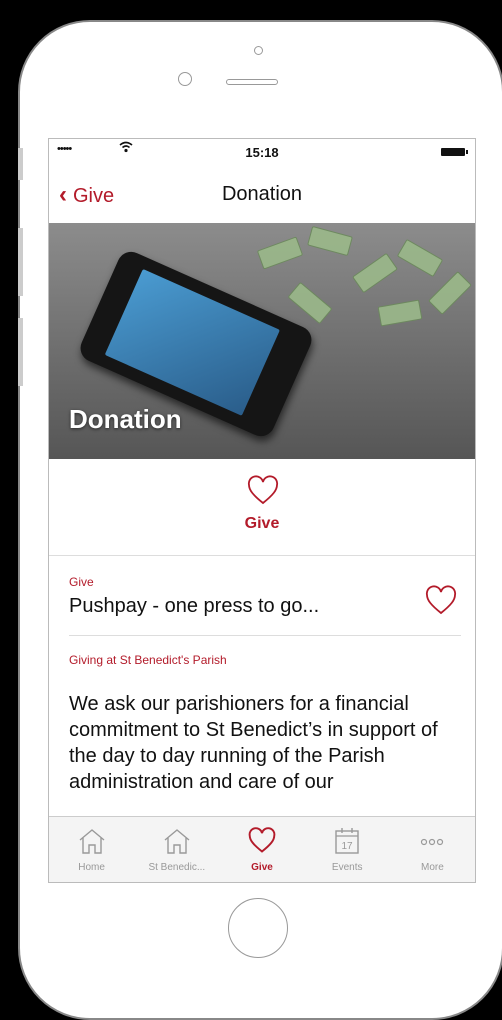  I want to click on tab-events: 17 Events, so click(347, 849).